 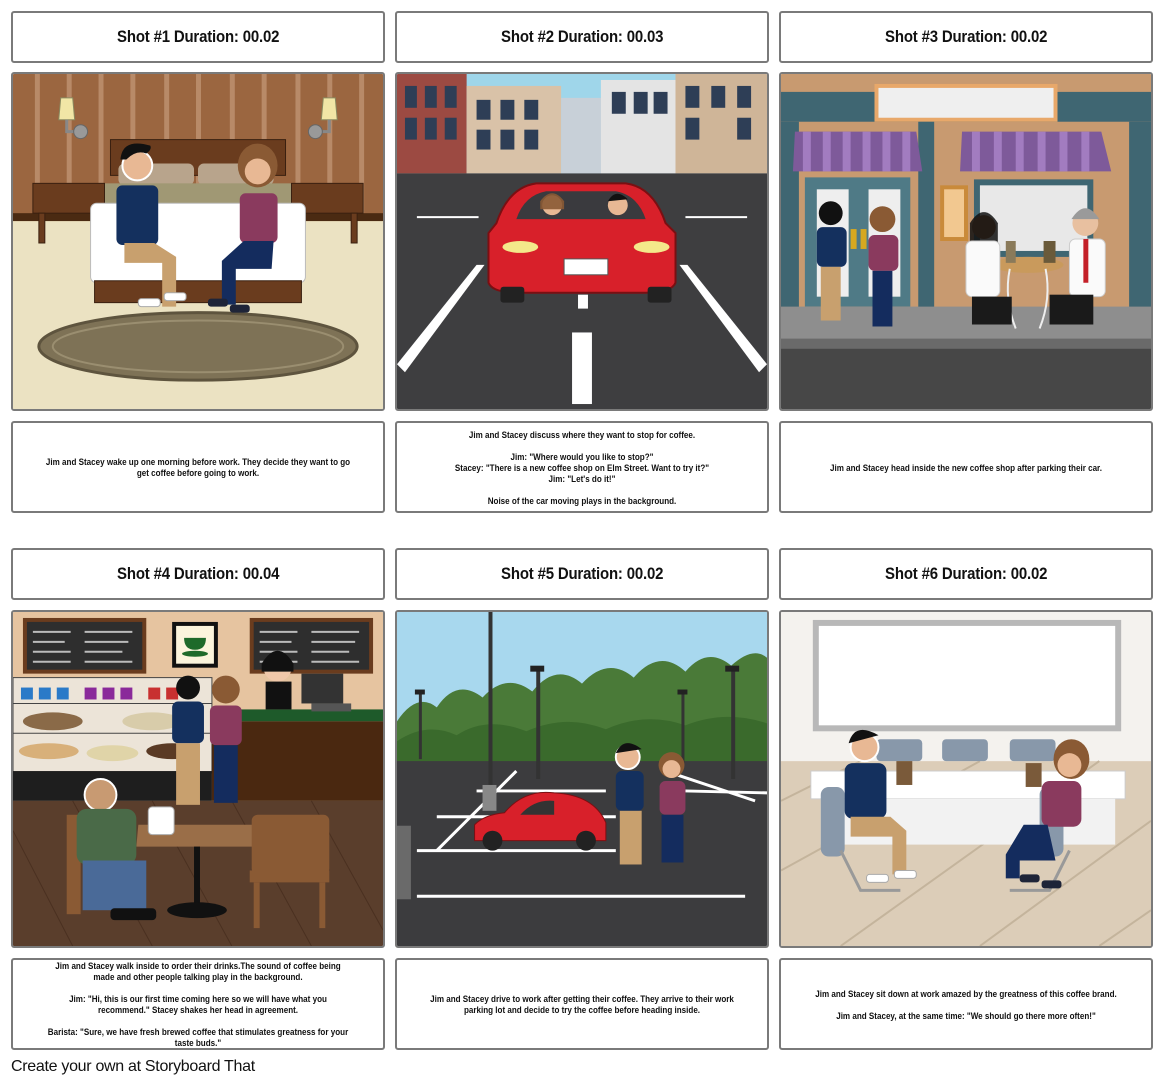 I want to click on shot-5-title-text: Shot #5 Duration: 00.02, so click(x=582, y=573).